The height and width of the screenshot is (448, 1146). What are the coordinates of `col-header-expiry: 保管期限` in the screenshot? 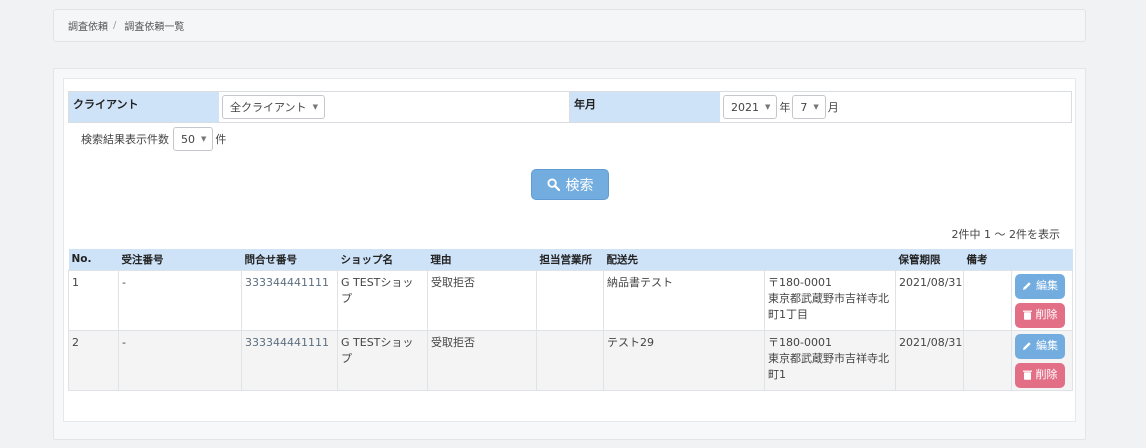 It's located at (929, 259).